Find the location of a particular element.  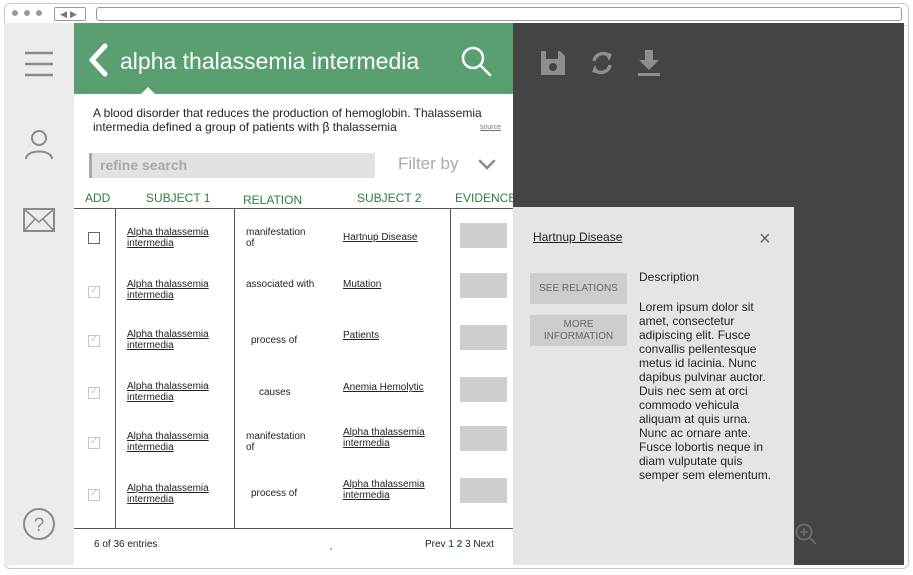

pager-page-2: 2 is located at coordinates (460, 544).